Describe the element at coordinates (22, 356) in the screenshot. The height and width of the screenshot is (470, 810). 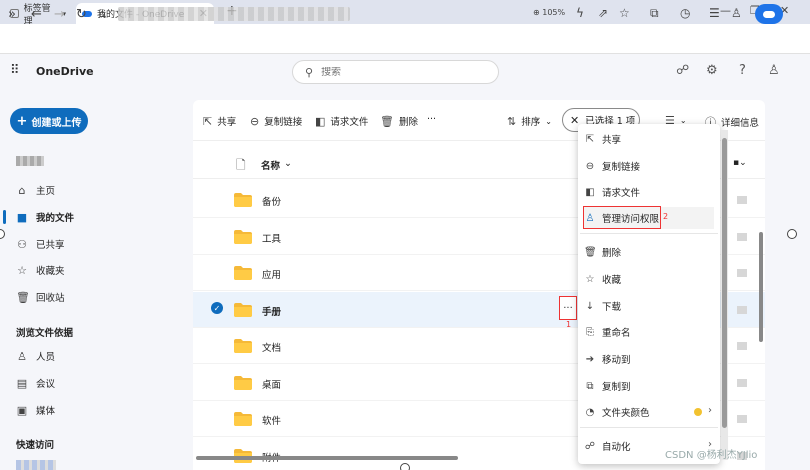
I see `person-icon: ♙` at that location.